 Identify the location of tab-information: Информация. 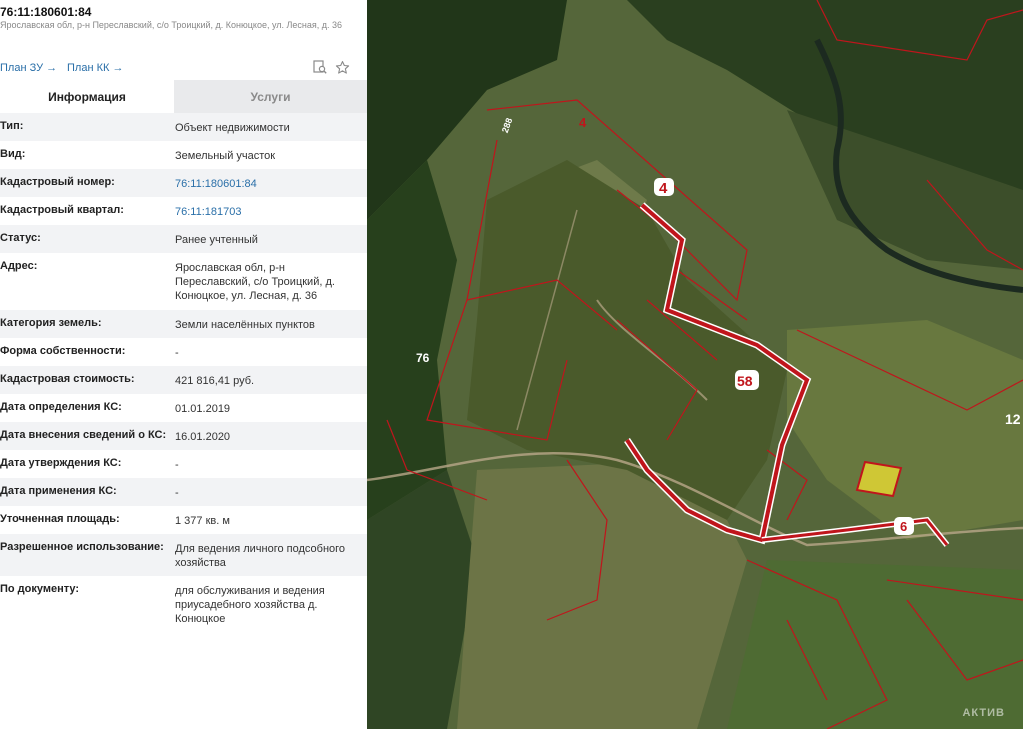
(87, 96).